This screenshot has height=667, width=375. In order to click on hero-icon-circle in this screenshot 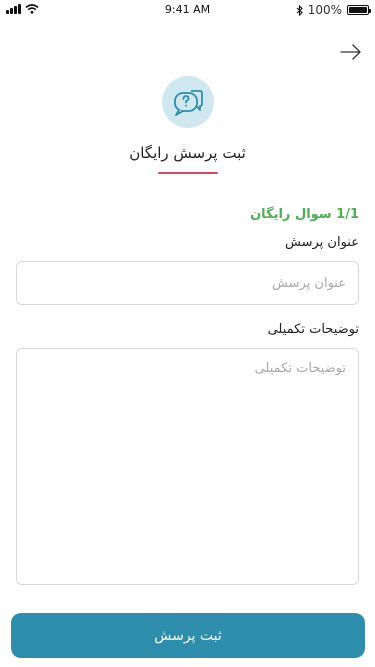, I will do `click(188, 102)`.